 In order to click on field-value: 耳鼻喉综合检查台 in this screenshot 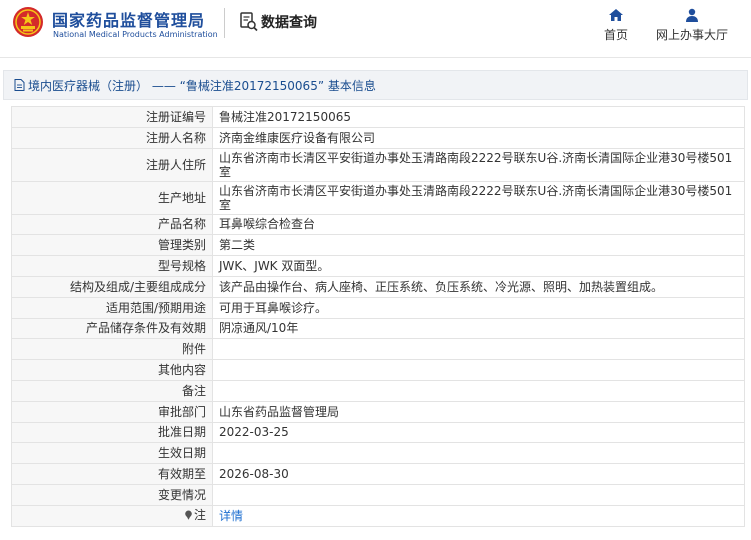, I will do `click(478, 224)`.